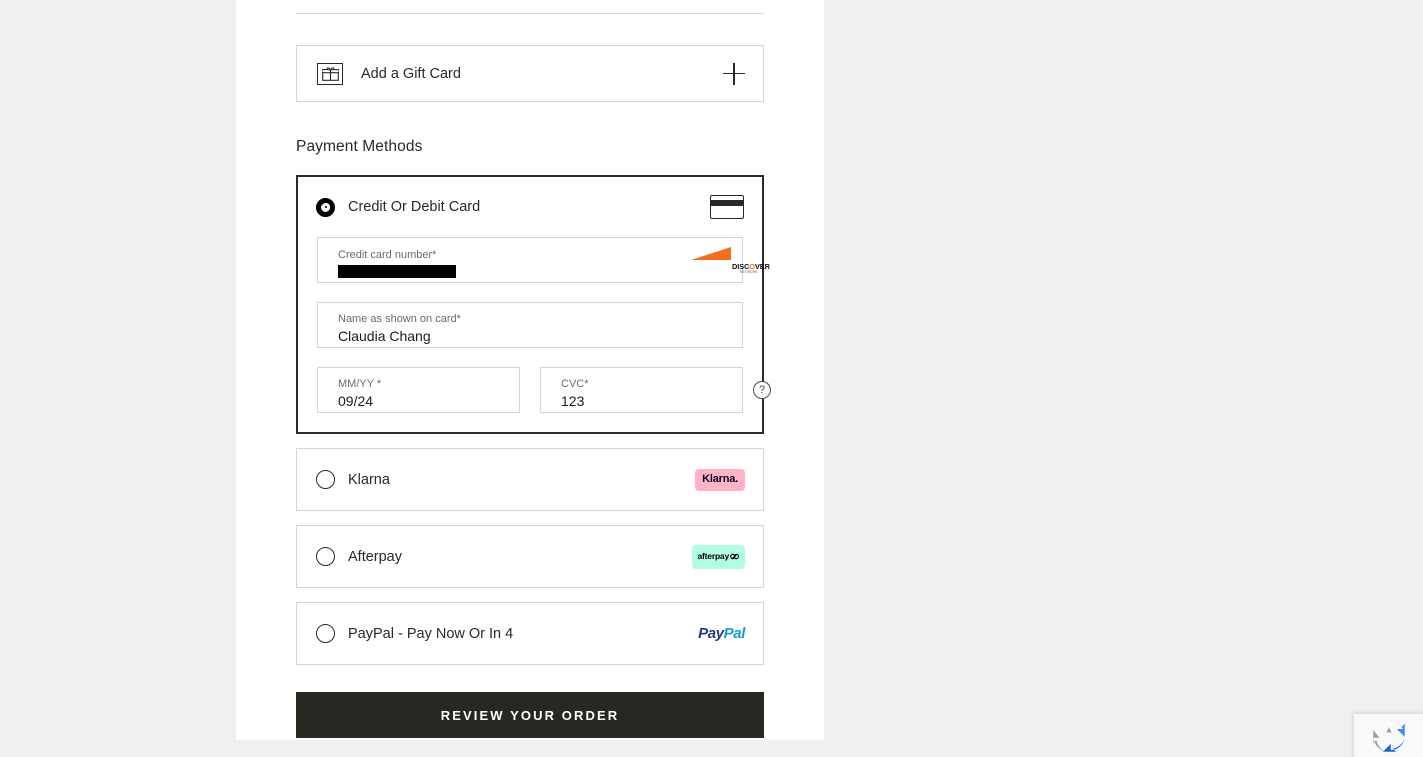 The height and width of the screenshot is (757, 1423). Describe the element at coordinates (330, 73) in the screenshot. I see `gift-card-icon` at that location.